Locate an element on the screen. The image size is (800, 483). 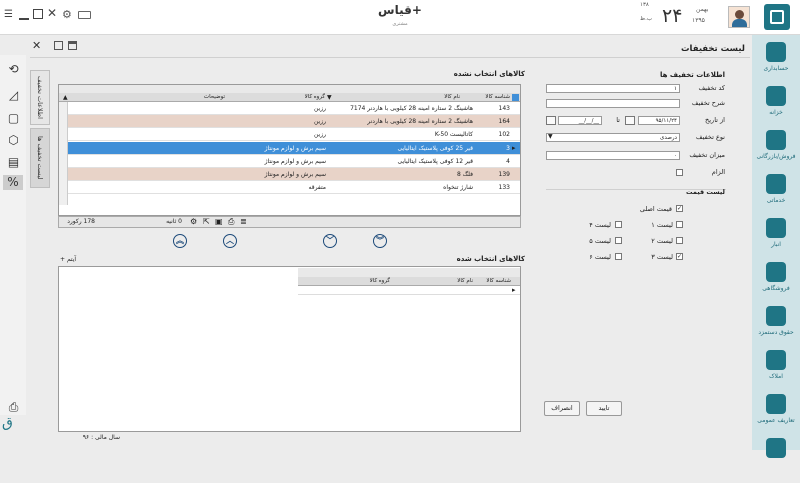
menu-icon: ☰ is located at coordinates (9, 15).